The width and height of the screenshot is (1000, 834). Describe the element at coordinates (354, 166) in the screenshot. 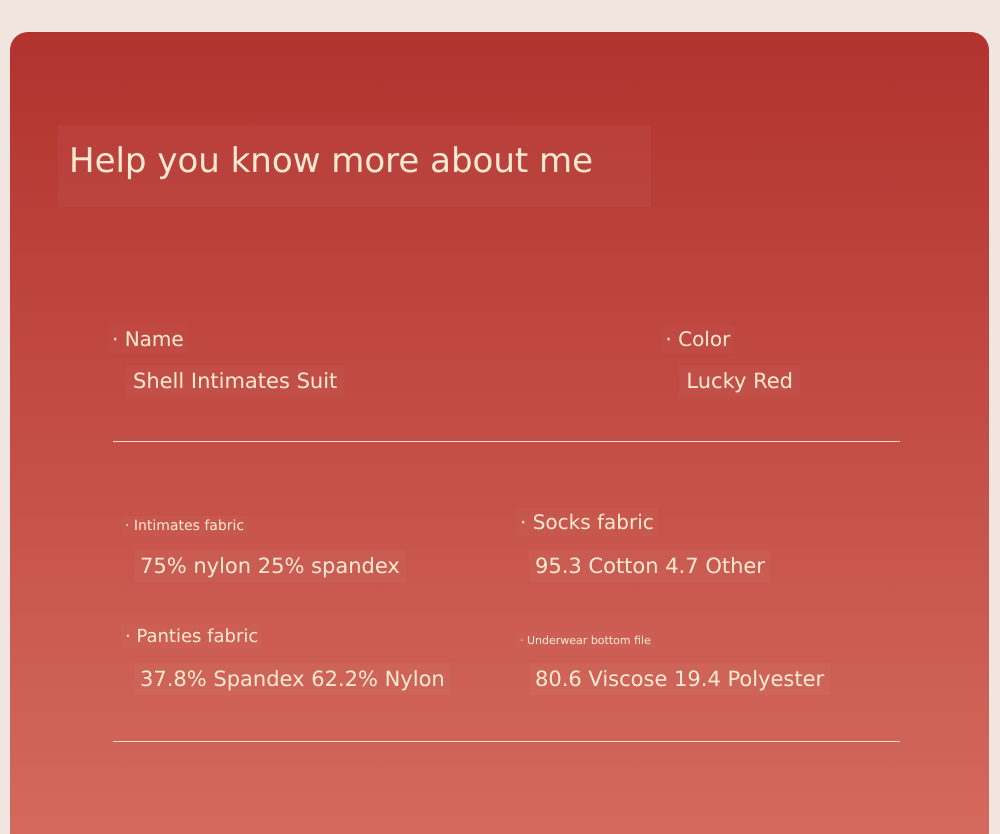

I see `page-title: Help you know more about me` at that location.